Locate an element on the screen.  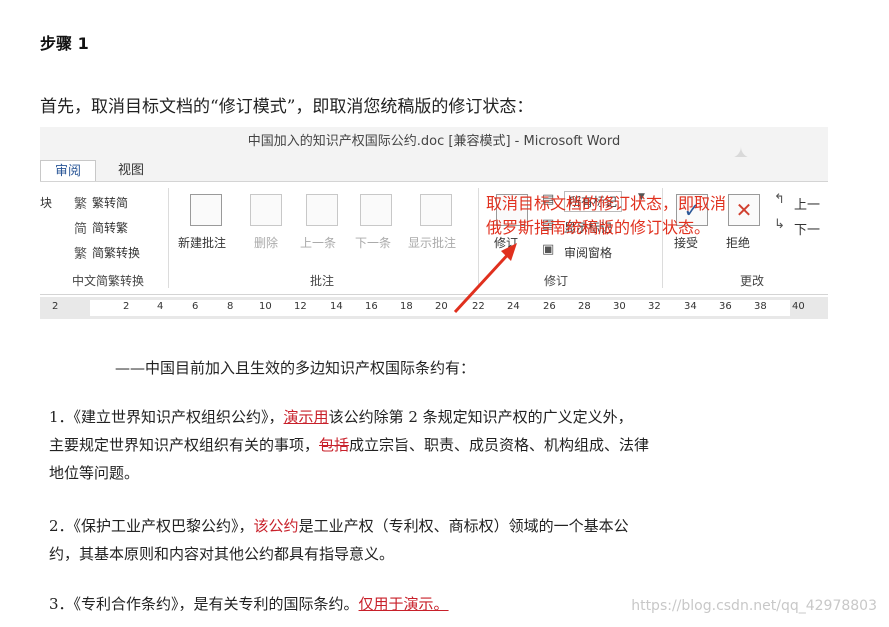
doc-text: 主要规定世界知识产权组织有关的事项， is located at coordinates (184, 445).